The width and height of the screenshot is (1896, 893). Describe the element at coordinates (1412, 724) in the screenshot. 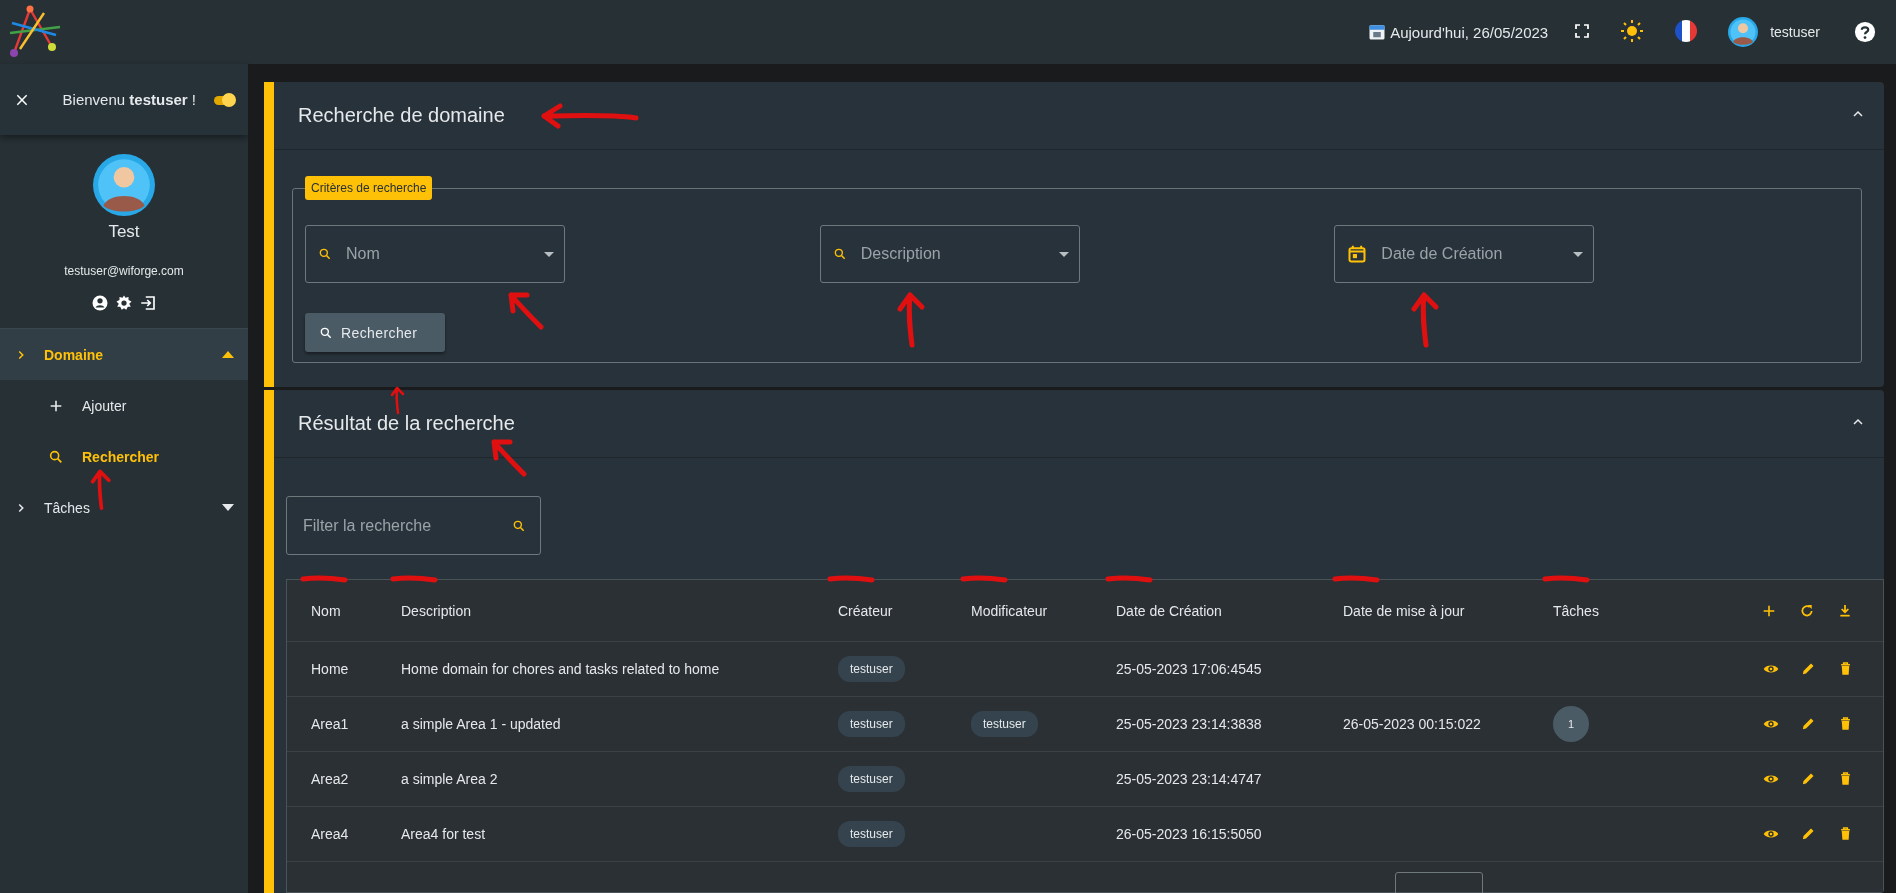

I see `table-cell-text: 26-05-2023 00:15:022` at that location.